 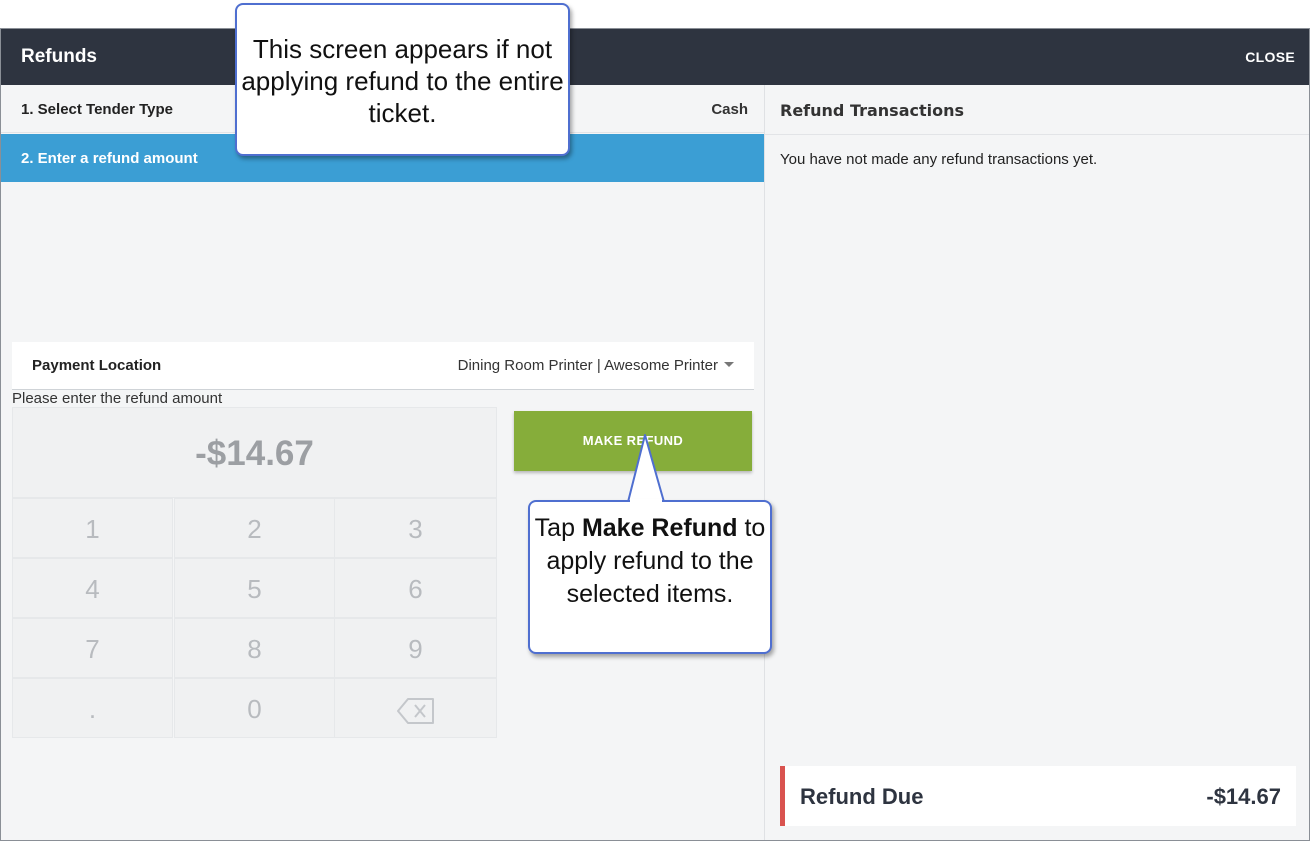 I want to click on callout-bold-text: Make Refund, so click(x=659, y=528).